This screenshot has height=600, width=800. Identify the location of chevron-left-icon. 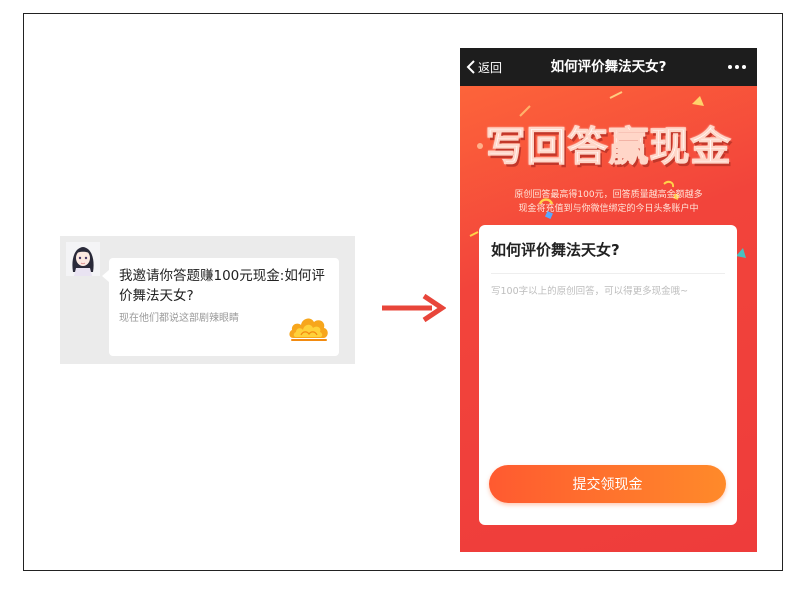
(470, 67).